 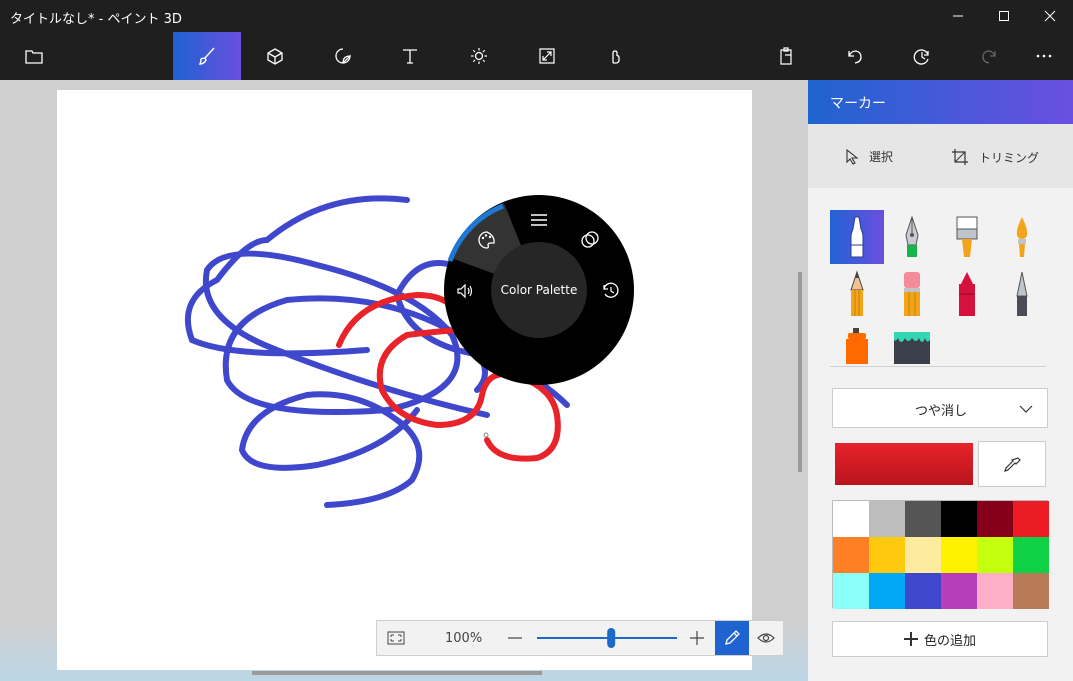 I want to click on effects-tab, so click(x=479, y=56).